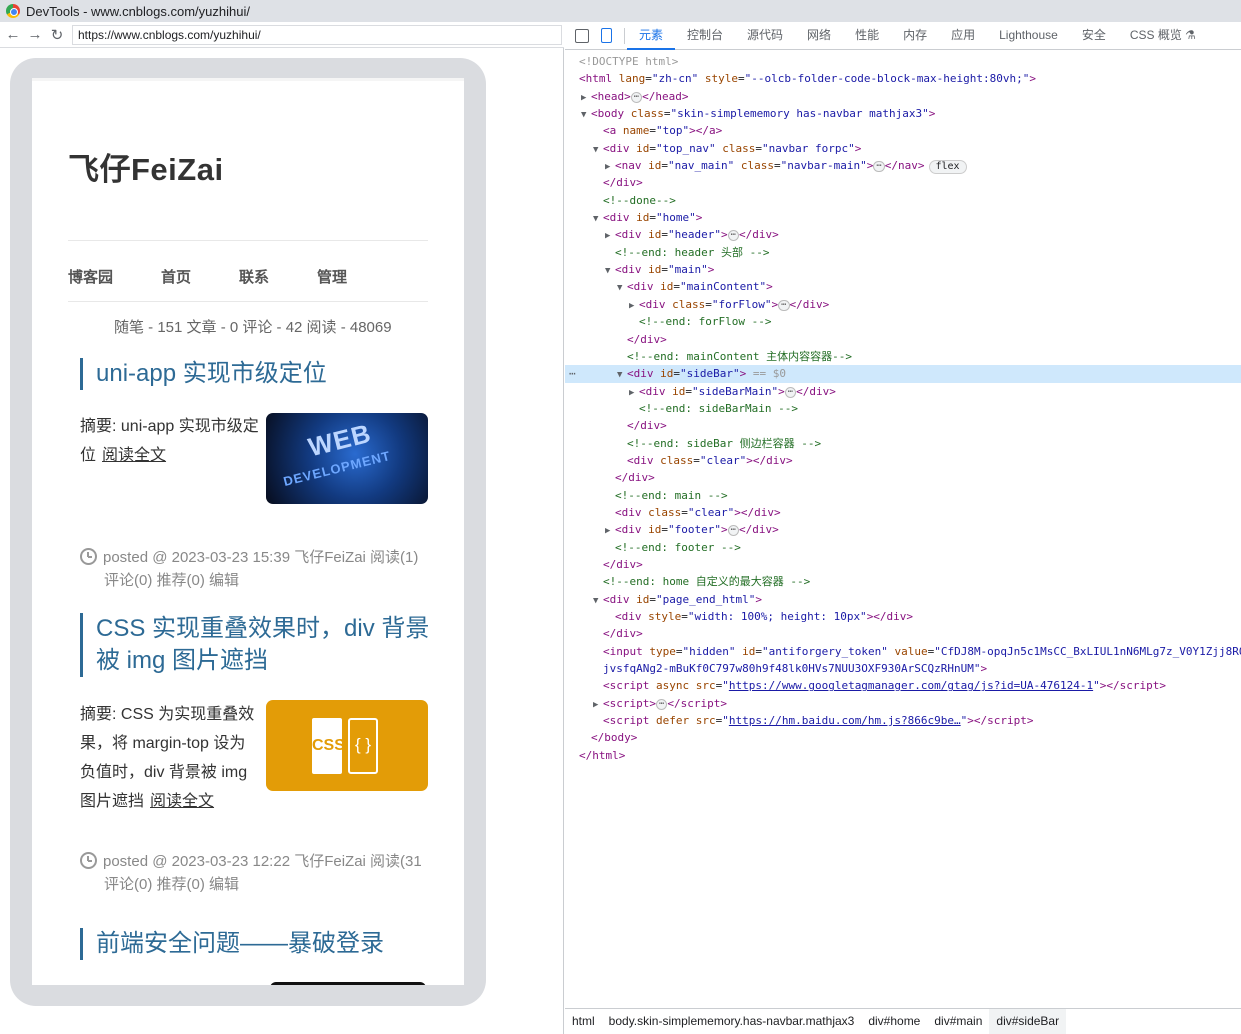 This screenshot has width=1241, height=1034. Describe the element at coordinates (903, 286) in the screenshot. I see `dom-node: ▼ <div id="mainContent">` at that location.